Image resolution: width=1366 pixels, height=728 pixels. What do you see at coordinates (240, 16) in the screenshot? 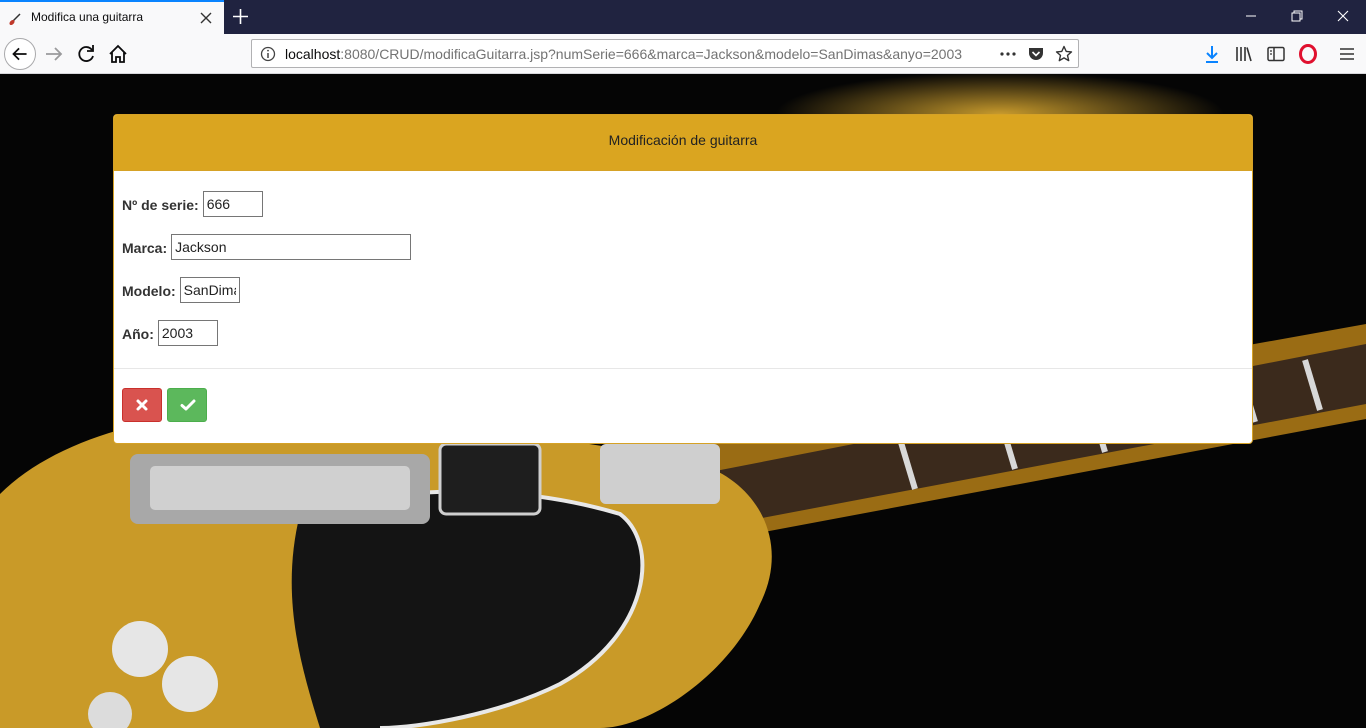
I see `plus-icon` at bounding box center [240, 16].